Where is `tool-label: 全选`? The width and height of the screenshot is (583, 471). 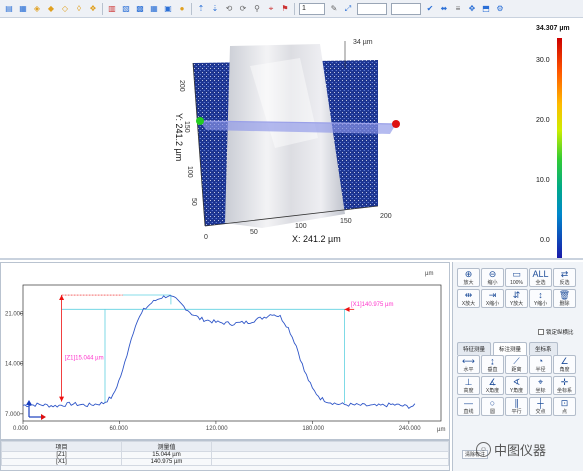 tool-label: 全选 is located at coordinates (540, 283).